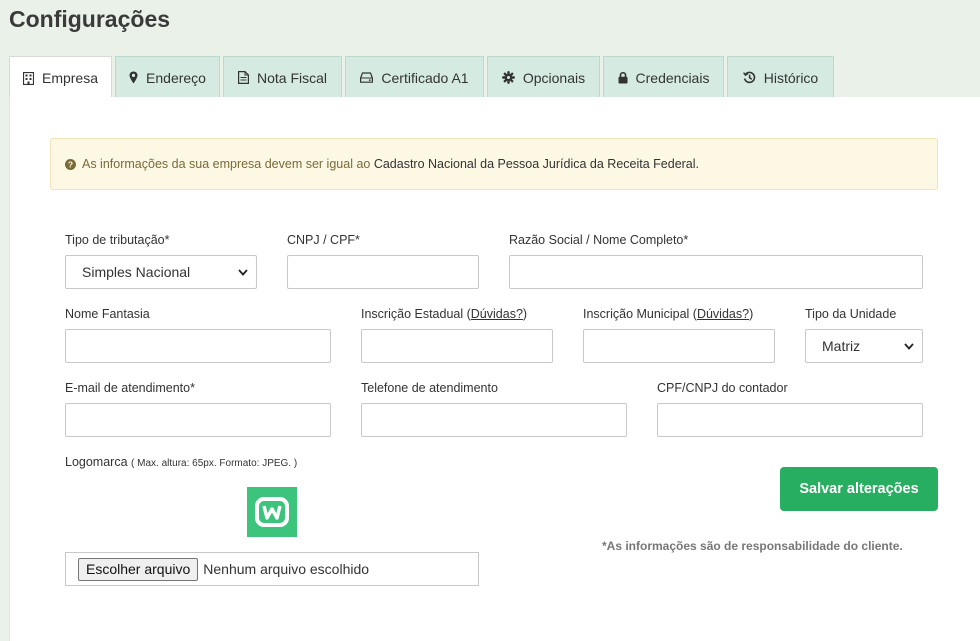 This screenshot has width=980, height=641. I want to click on tab-historico: Histórico, so click(780, 77).